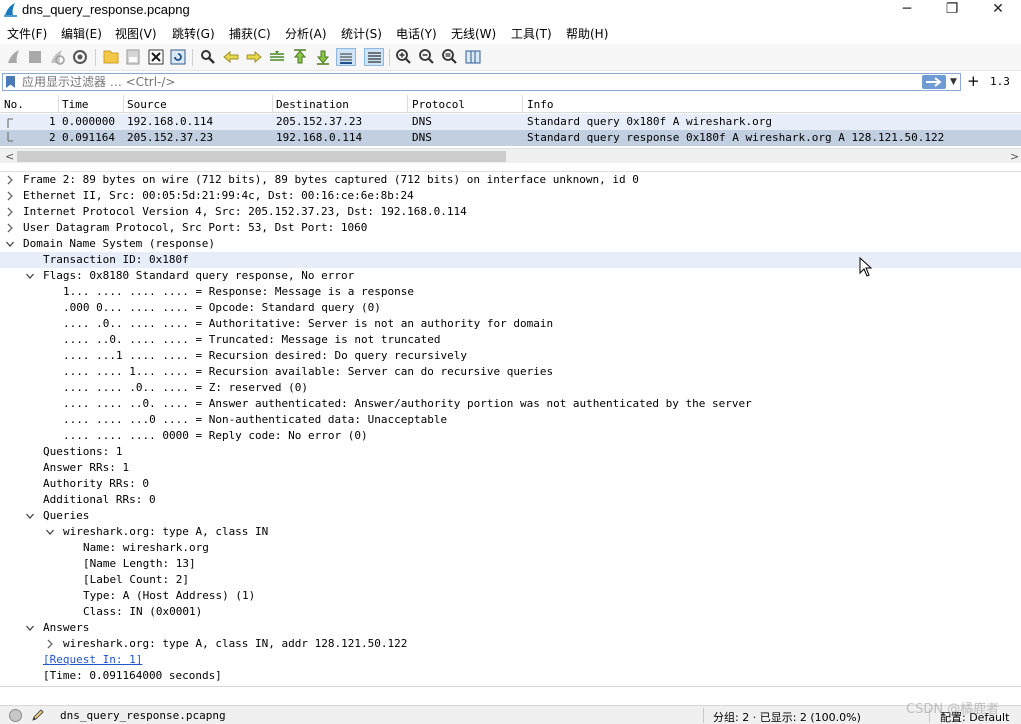  Describe the element at coordinates (9, 156) in the screenshot. I see `scroll-left-icon: <` at that location.